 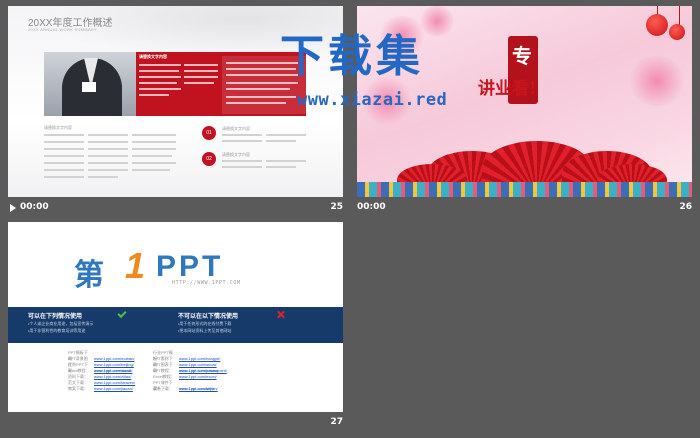 I want to click on check-icon, so click(x=122, y=313).